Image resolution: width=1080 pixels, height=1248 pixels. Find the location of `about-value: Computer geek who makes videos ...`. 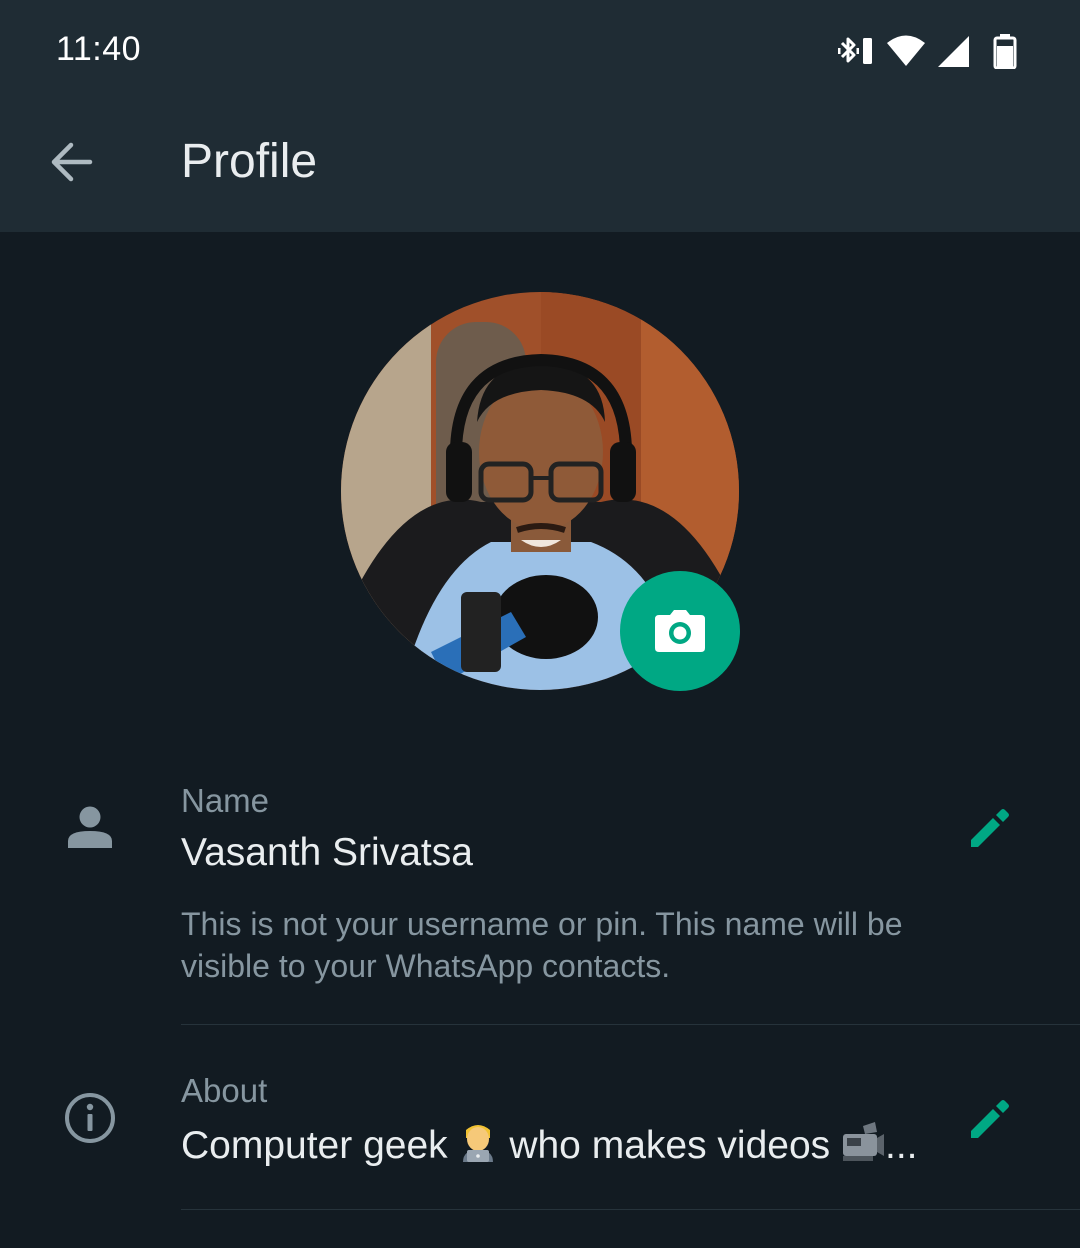

about-value: Computer geek who makes videos ... is located at coordinates (549, 1147).